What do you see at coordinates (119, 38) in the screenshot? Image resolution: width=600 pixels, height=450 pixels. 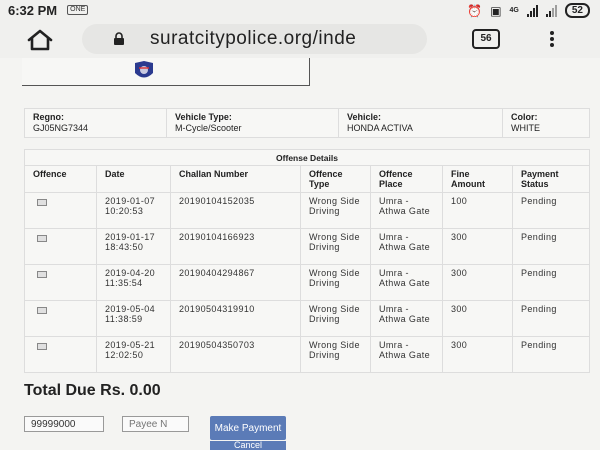 I see `lock-icon` at bounding box center [119, 38].